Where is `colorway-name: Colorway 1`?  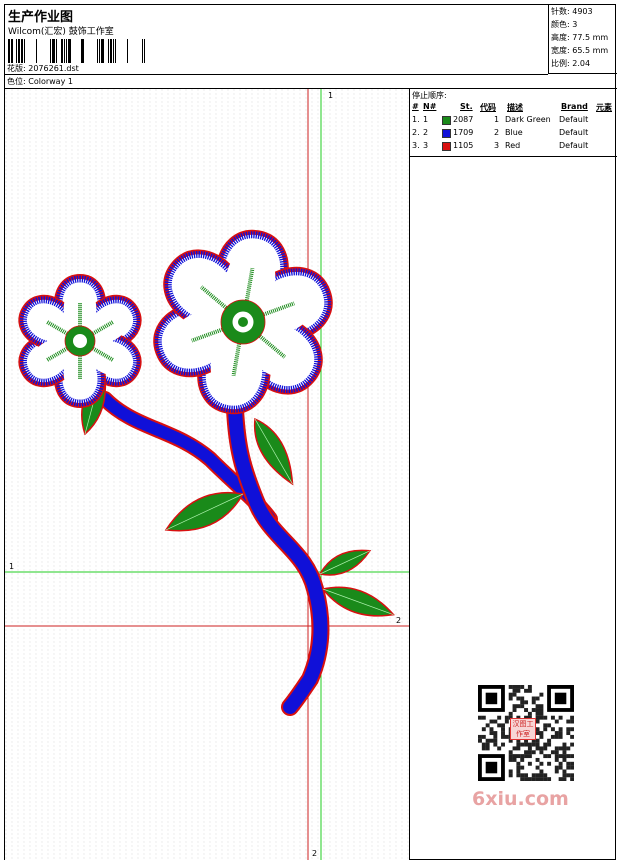
colorway-name: Colorway 1 is located at coordinates (50, 81).